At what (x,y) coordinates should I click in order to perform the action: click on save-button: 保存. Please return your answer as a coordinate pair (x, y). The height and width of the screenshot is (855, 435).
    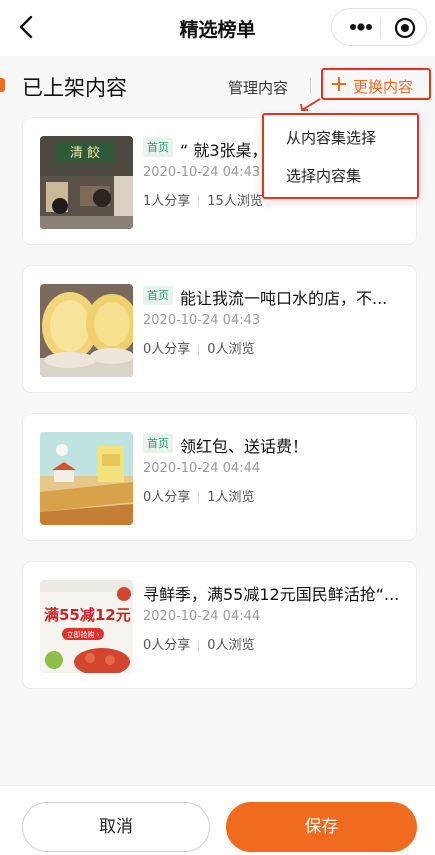
    Looking at the image, I should click on (321, 827).